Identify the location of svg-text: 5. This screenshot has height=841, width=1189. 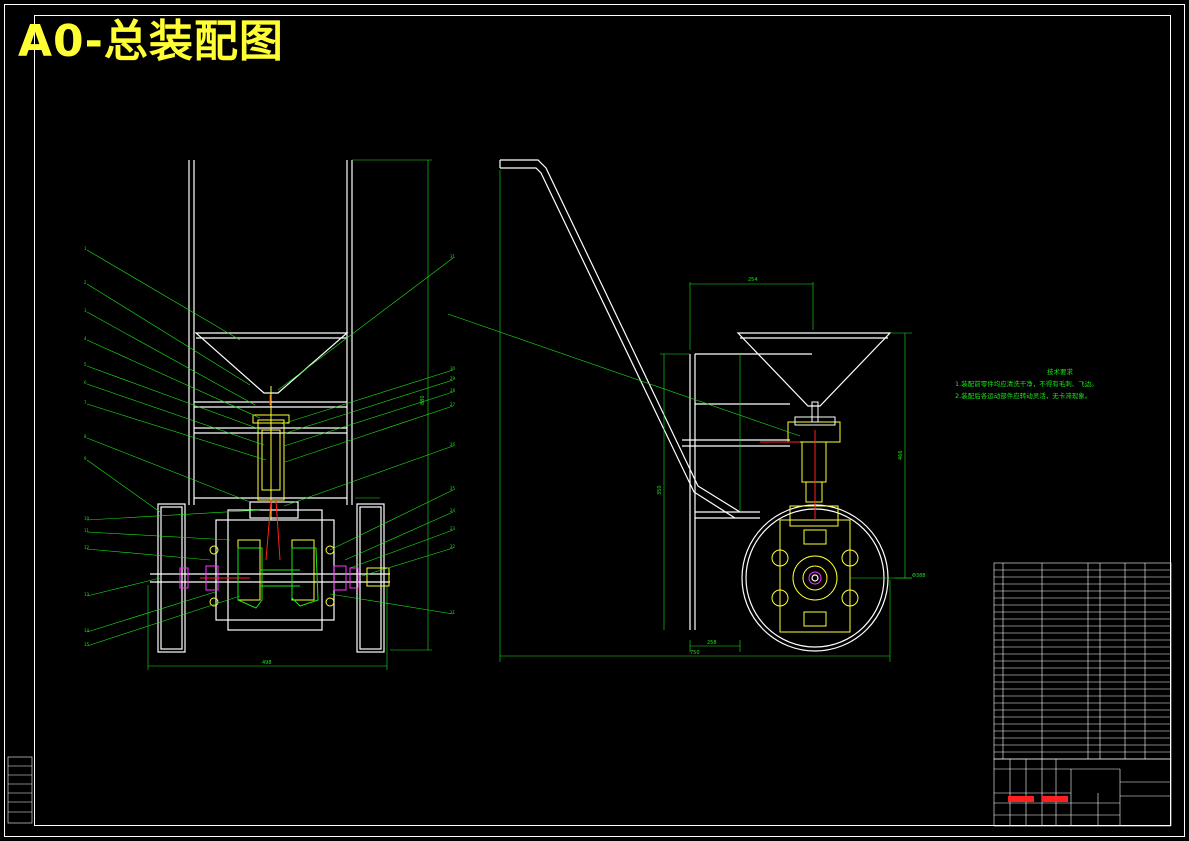
(85, 364).